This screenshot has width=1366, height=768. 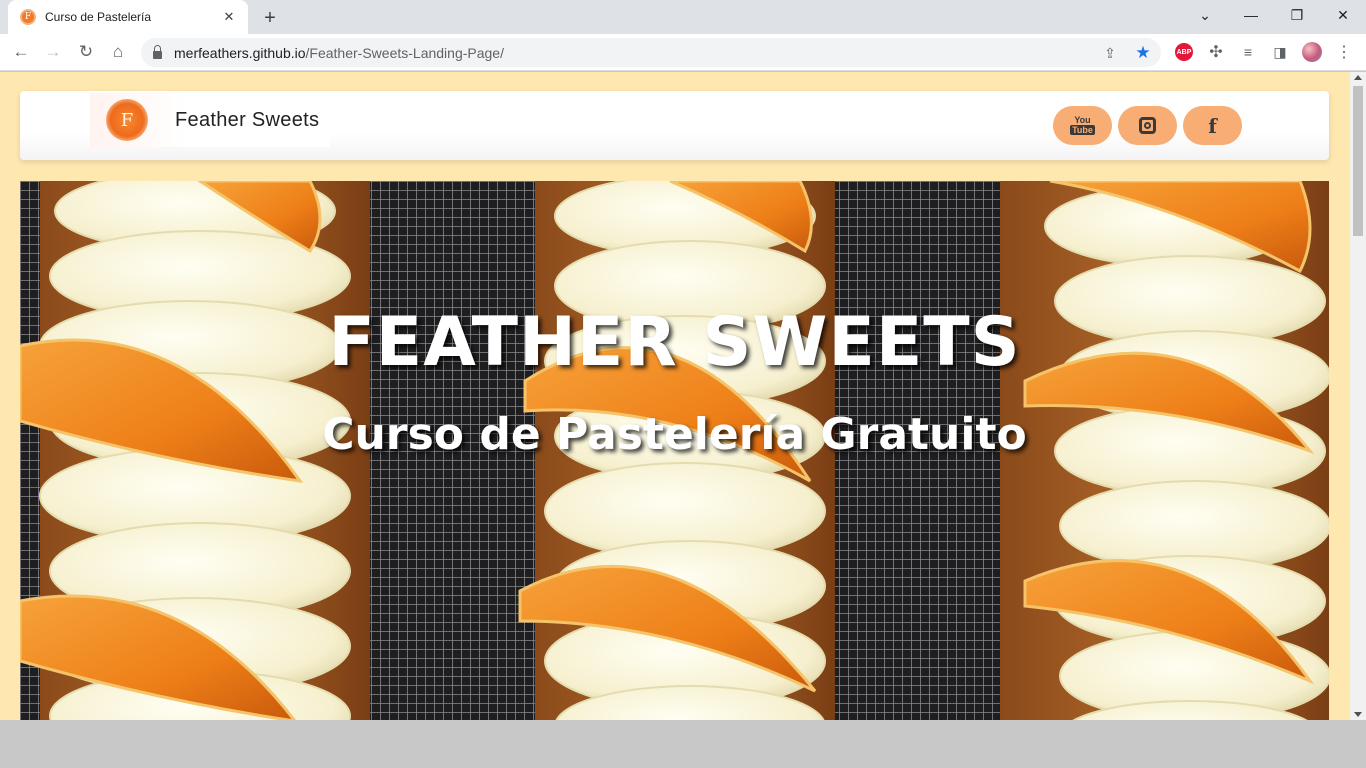 What do you see at coordinates (1248, 52) in the screenshot?
I see `reading-list-icon: ≡` at bounding box center [1248, 52].